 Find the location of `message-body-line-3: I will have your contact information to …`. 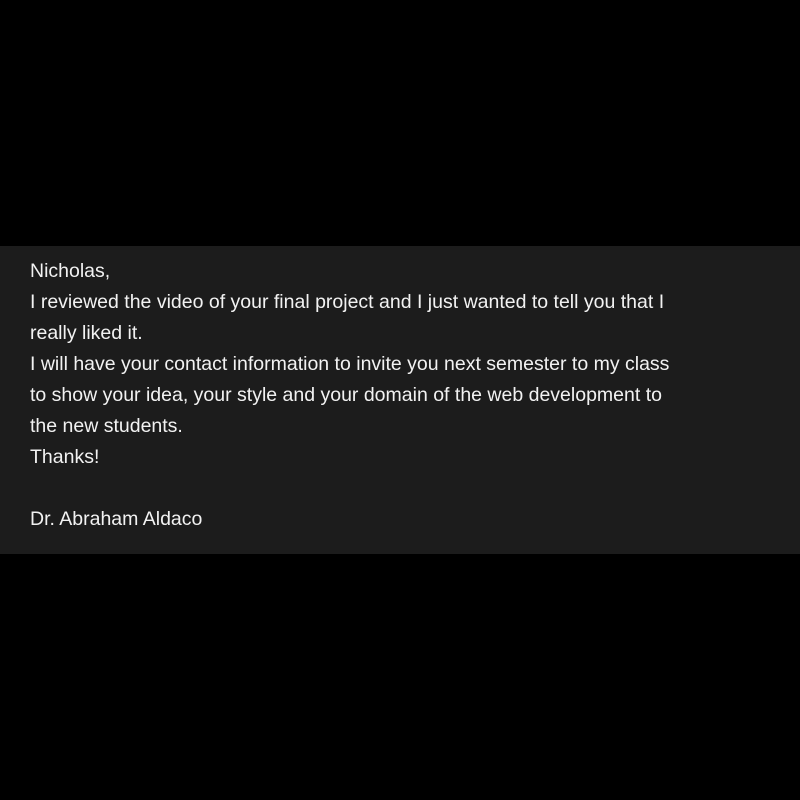

message-body-line-3: I will have your contact information to … is located at coordinates (350, 364).